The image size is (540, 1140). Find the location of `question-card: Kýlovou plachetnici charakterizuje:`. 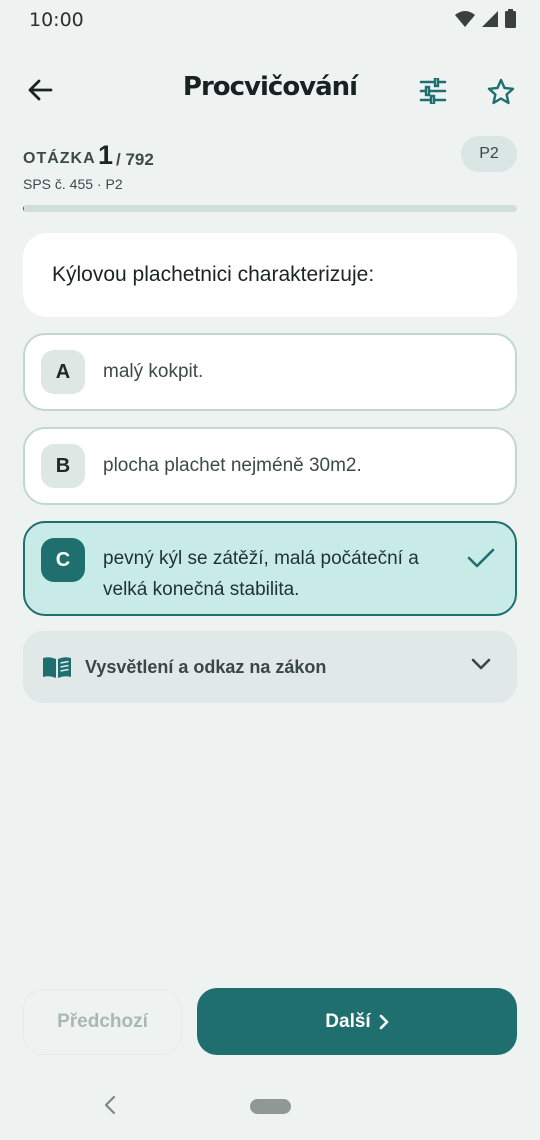

question-card: Kýlovou plachetnici charakterizuje: is located at coordinates (270, 275).